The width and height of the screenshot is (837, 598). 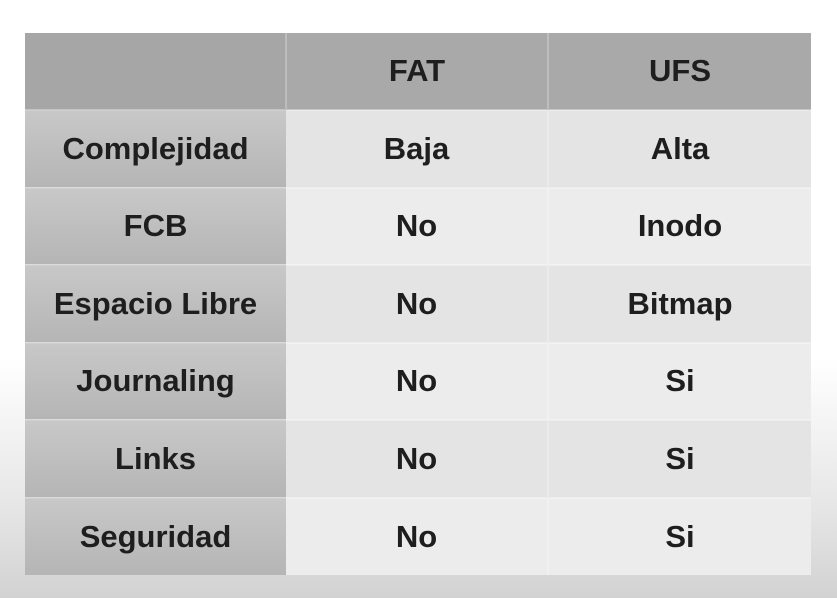 What do you see at coordinates (679, 303) in the screenshot?
I see `cell-ufs-espacio-libre: Bitmap` at bounding box center [679, 303].